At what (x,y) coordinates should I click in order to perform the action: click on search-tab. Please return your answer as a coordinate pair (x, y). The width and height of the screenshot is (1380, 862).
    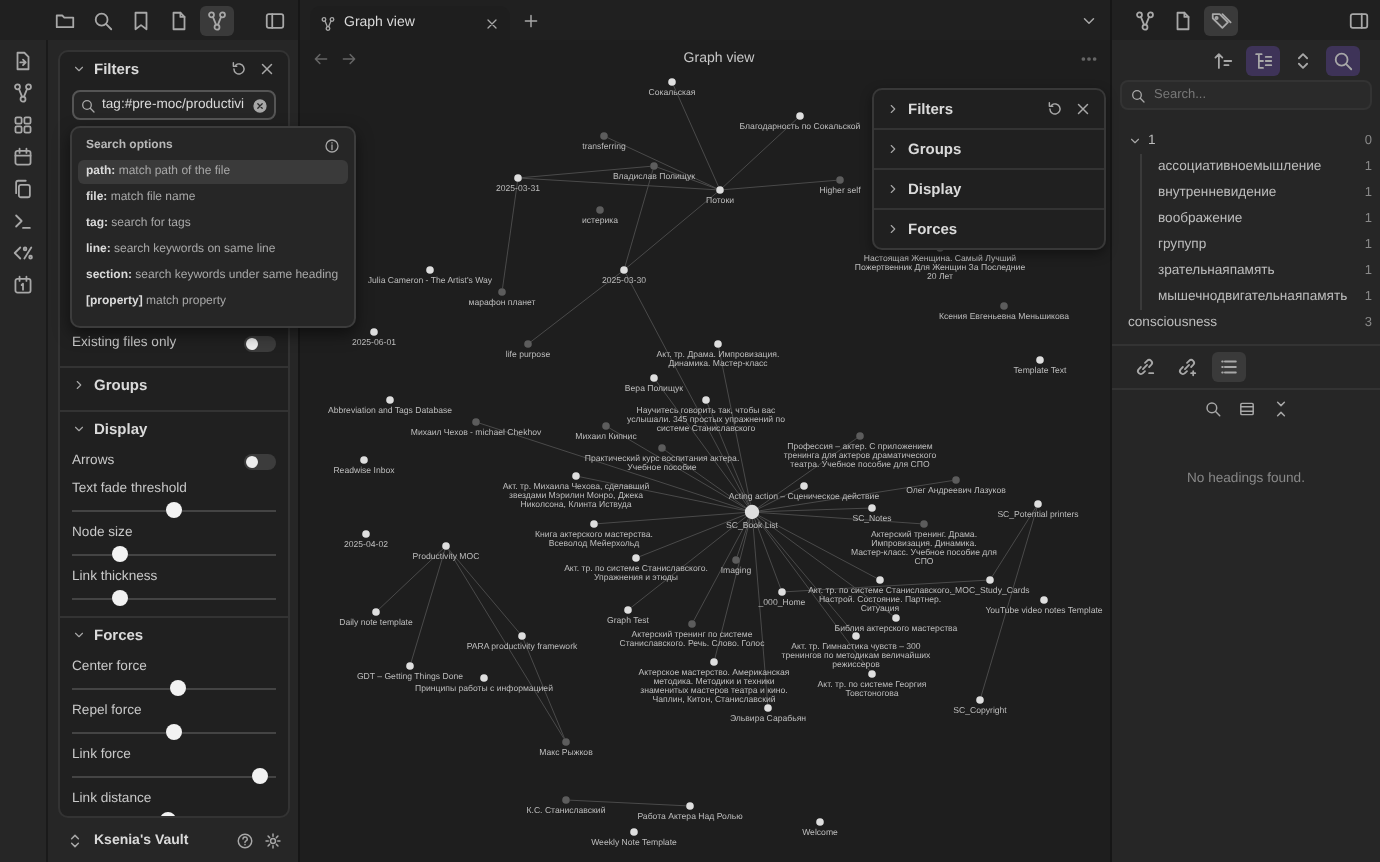
    Looking at the image, I should click on (1342, 61).